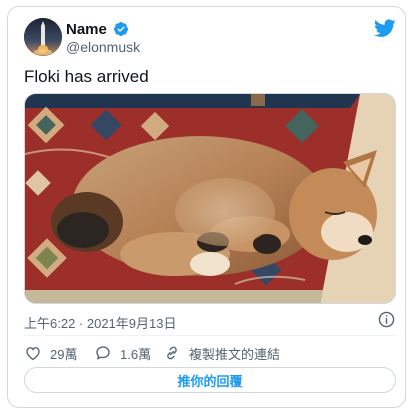  I want to click on like-button: 29萬, so click(50, 353).